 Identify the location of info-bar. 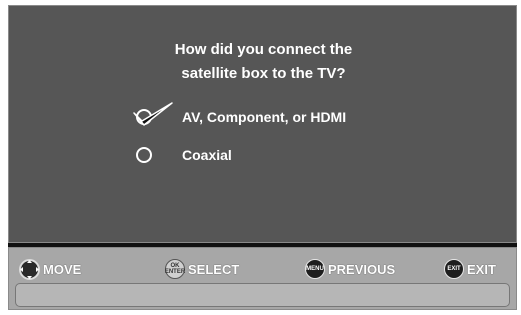
(262, 295).